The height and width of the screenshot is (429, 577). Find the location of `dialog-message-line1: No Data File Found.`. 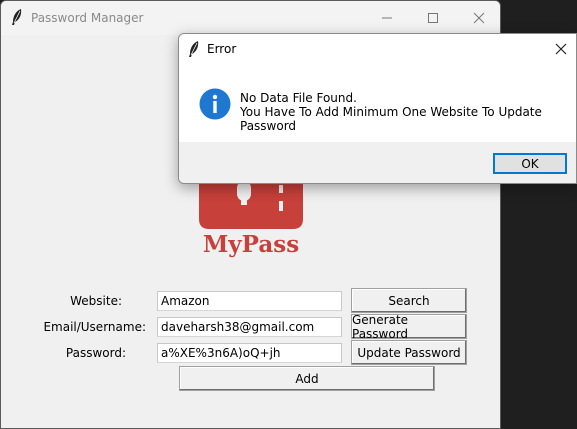

dialog-message-line1: No Data File Found. is located at coordinates (298, 98).